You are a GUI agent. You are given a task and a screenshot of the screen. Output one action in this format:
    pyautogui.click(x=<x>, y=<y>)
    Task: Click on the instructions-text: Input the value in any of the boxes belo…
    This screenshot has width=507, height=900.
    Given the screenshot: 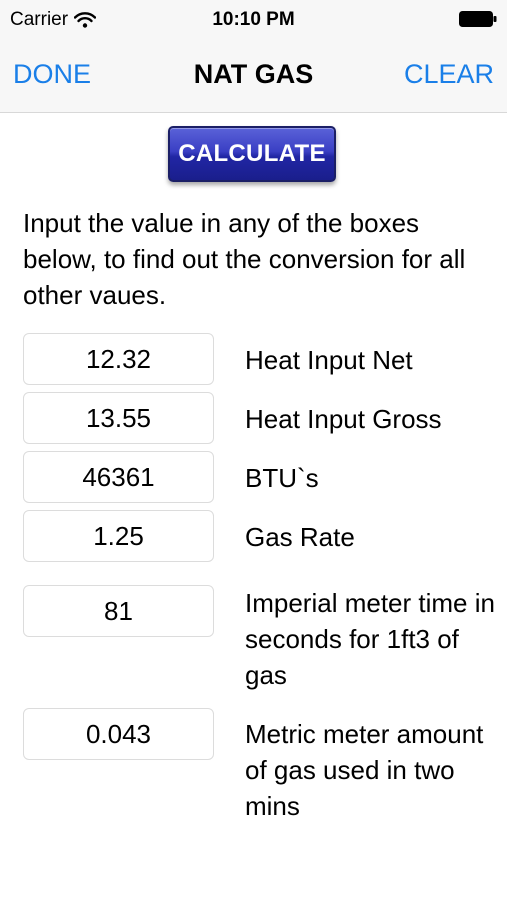 What is the action you would take?
    pyautogui.click(x=244, y=259)
    